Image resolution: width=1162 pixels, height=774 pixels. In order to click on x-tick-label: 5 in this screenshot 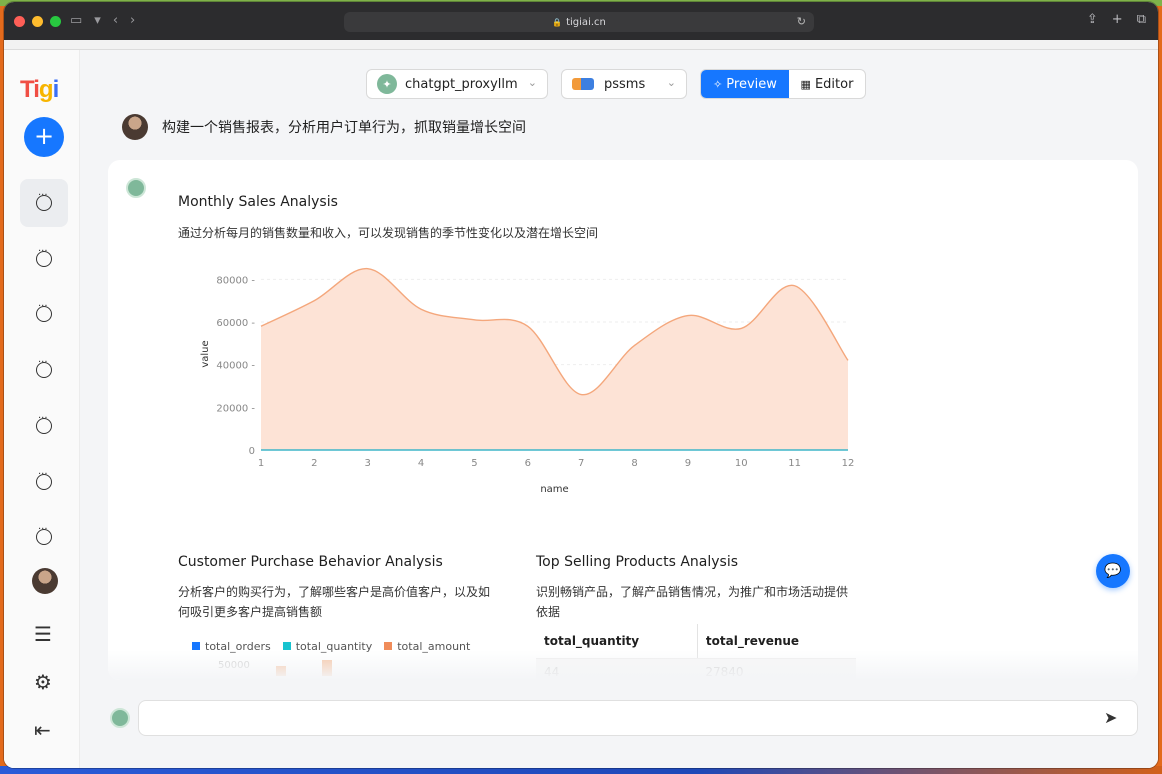, I will do `click(474, 463)`.